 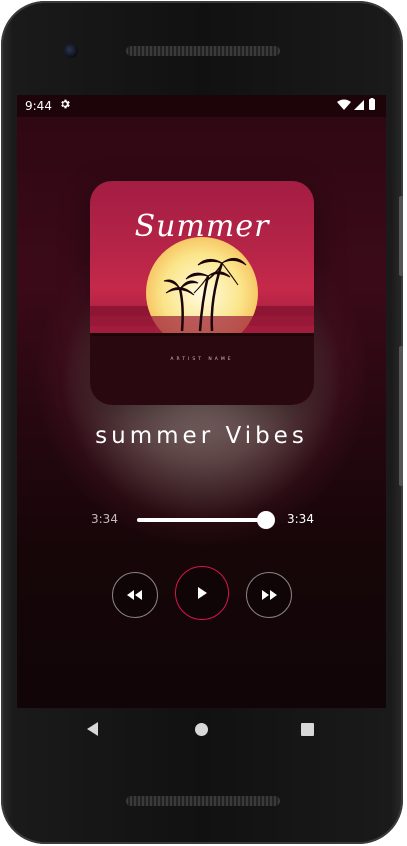 What do you see at coordinates (307, 729) in the screenshot?
I see `recents-icon` at bounding box center [307, 729].